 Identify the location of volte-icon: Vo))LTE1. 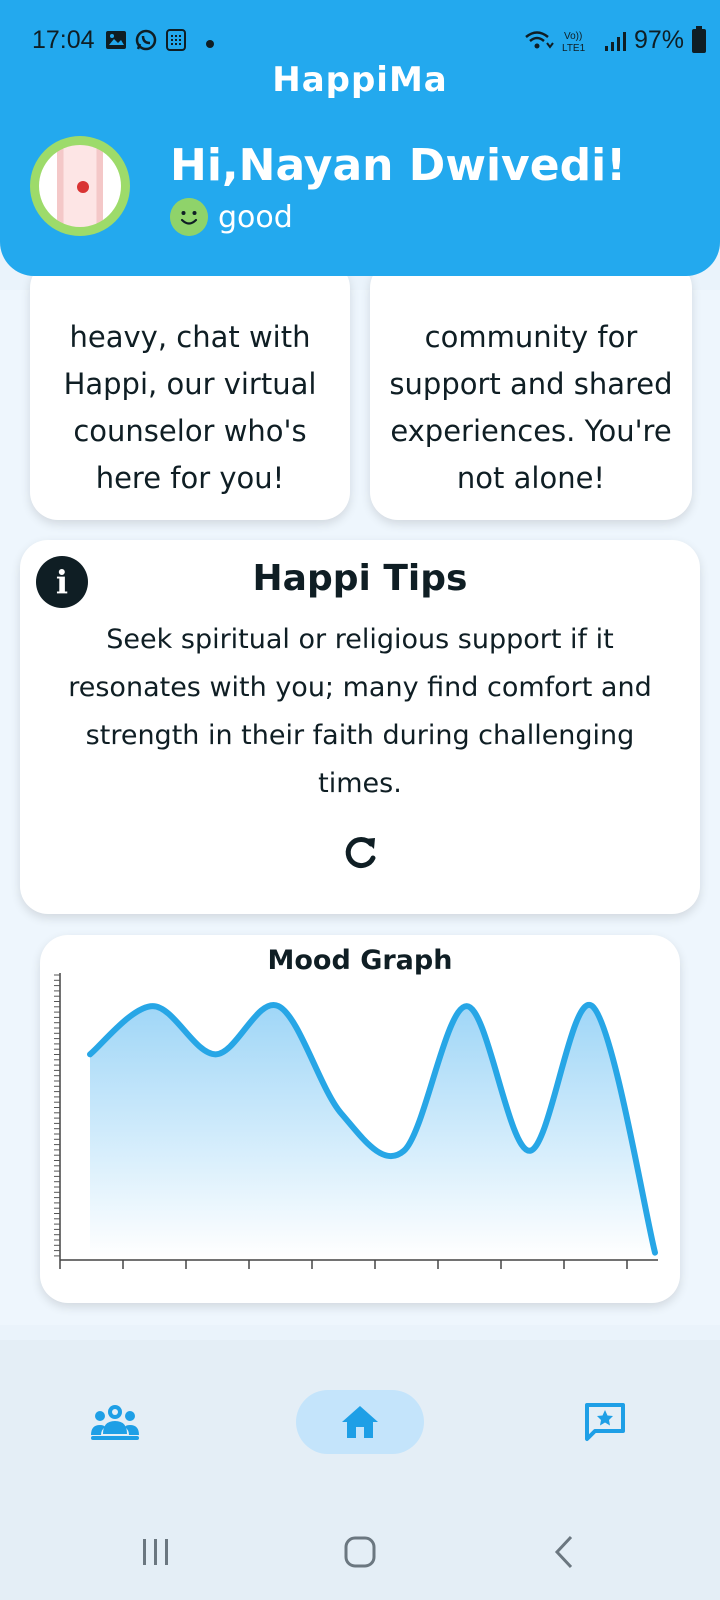
(574, 42).